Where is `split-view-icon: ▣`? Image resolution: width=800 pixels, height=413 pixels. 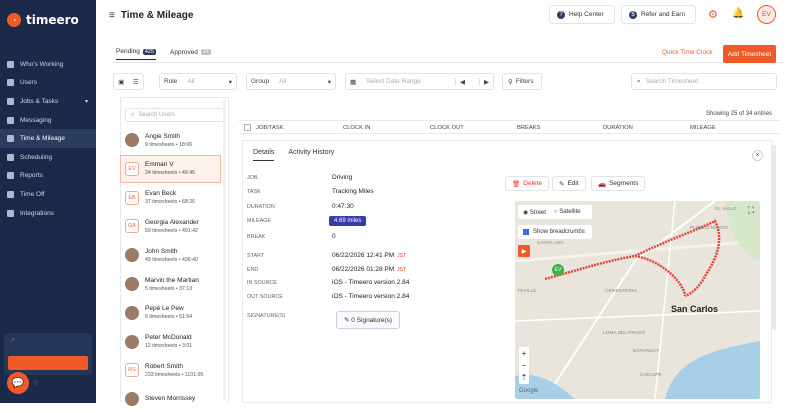 split-view-icon: ▣ is located at coordinates (121, 82).